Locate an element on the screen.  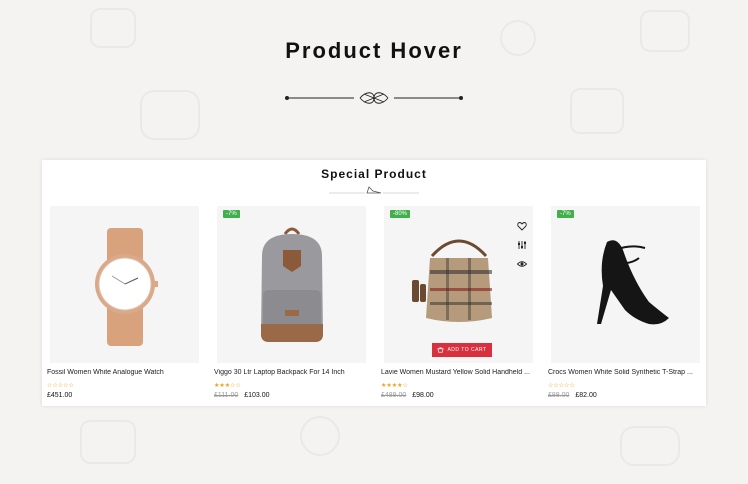
backpack-image is located at coordinates (292, 284).